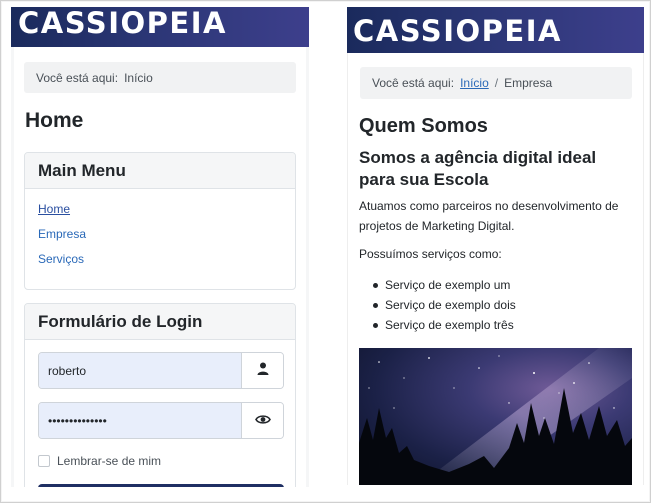 The image size is (651, 503). I want to click on user-icon-addon, so click(262, 370).